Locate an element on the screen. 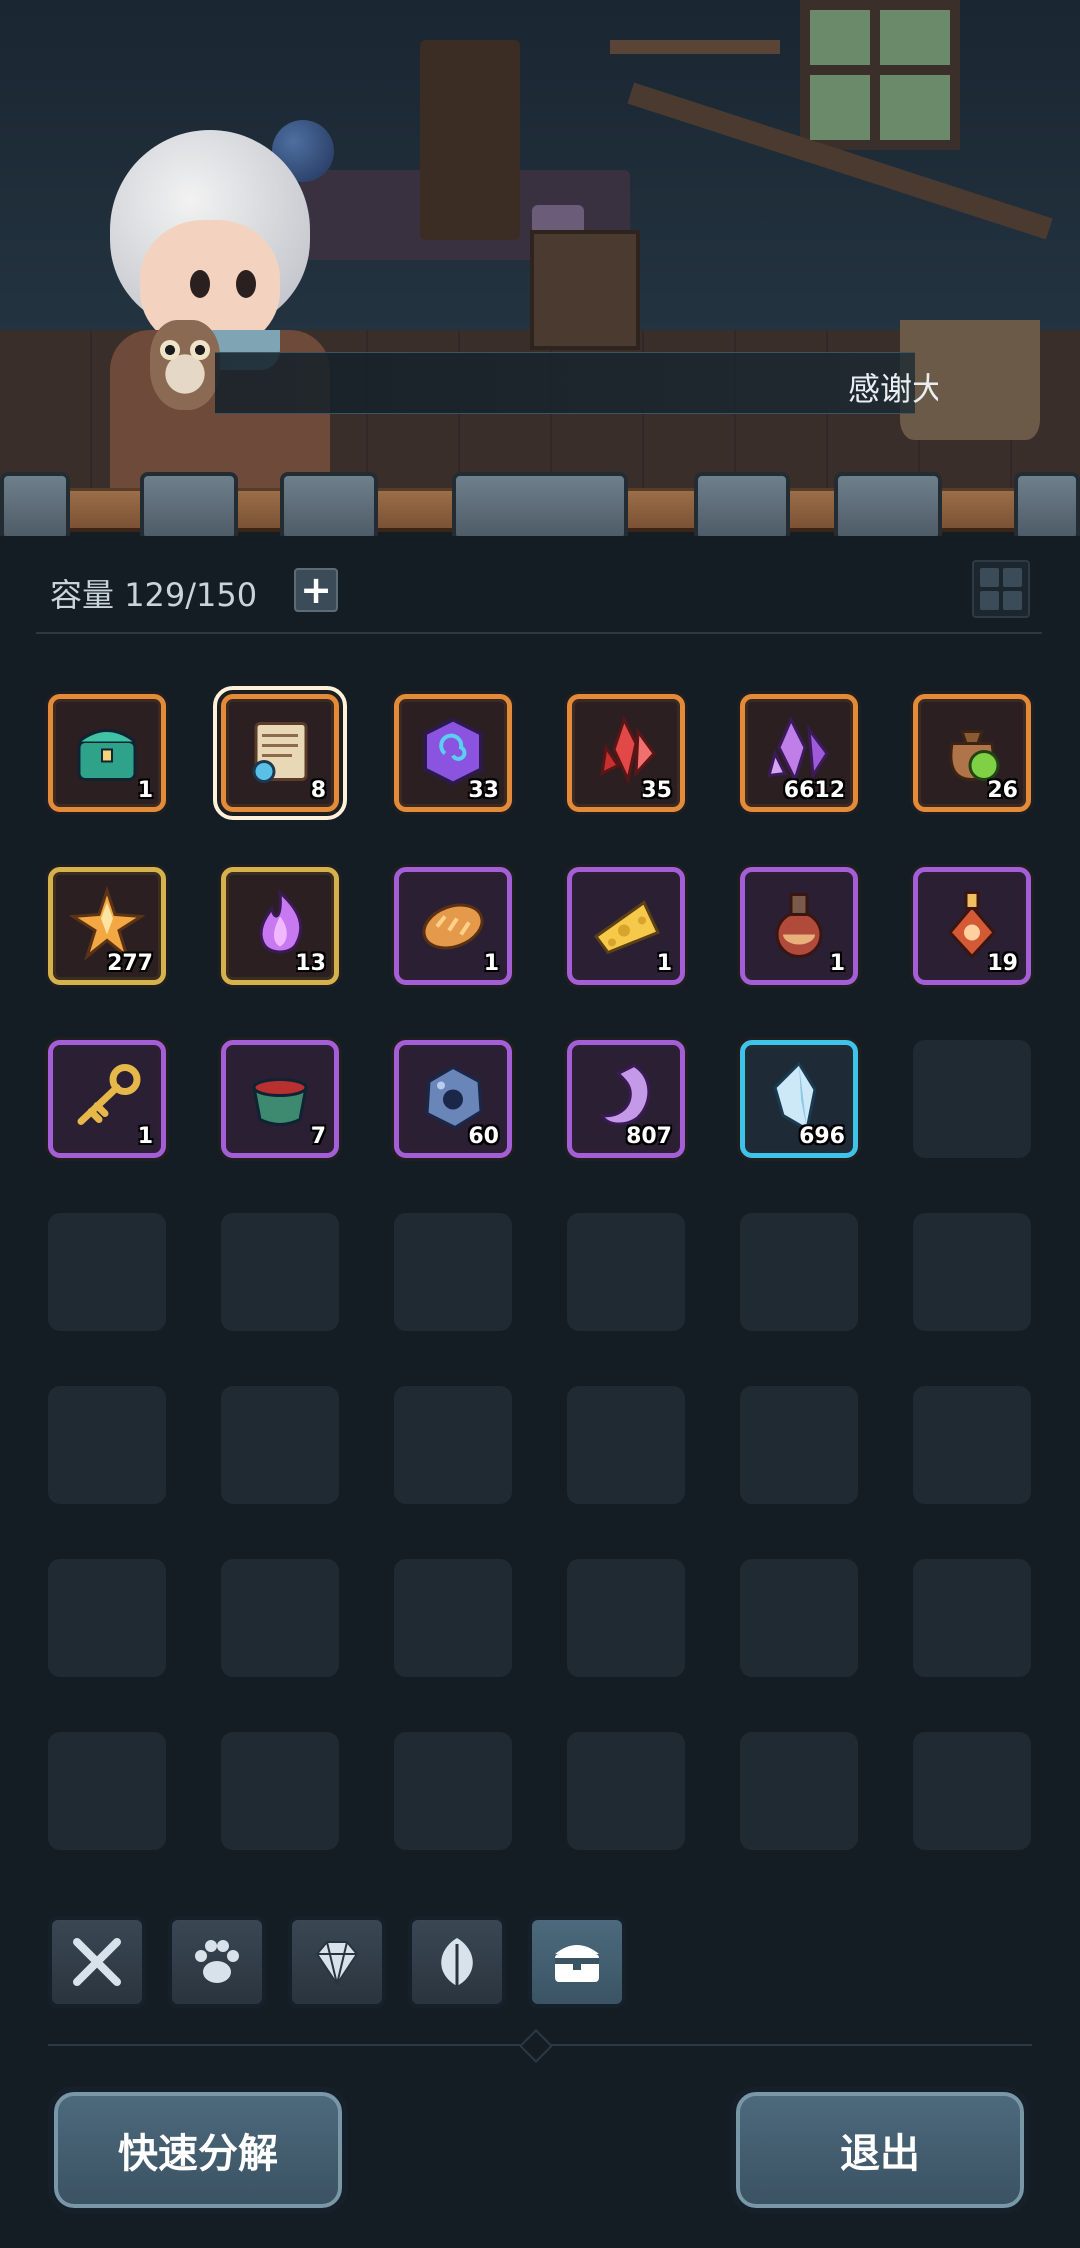 The width and height of the screenshot is (1080, 2248). item-count: 35 is located at coordinates (656, 790).